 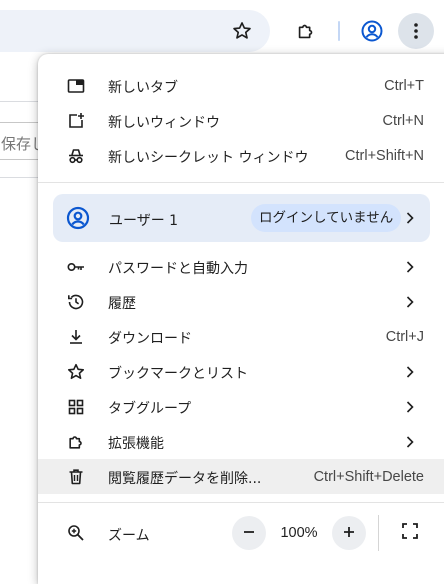 What do you see at coordinates (76, 86) in the screenshot?
I see `new-tab-icon` at bounding box center [76, 86].